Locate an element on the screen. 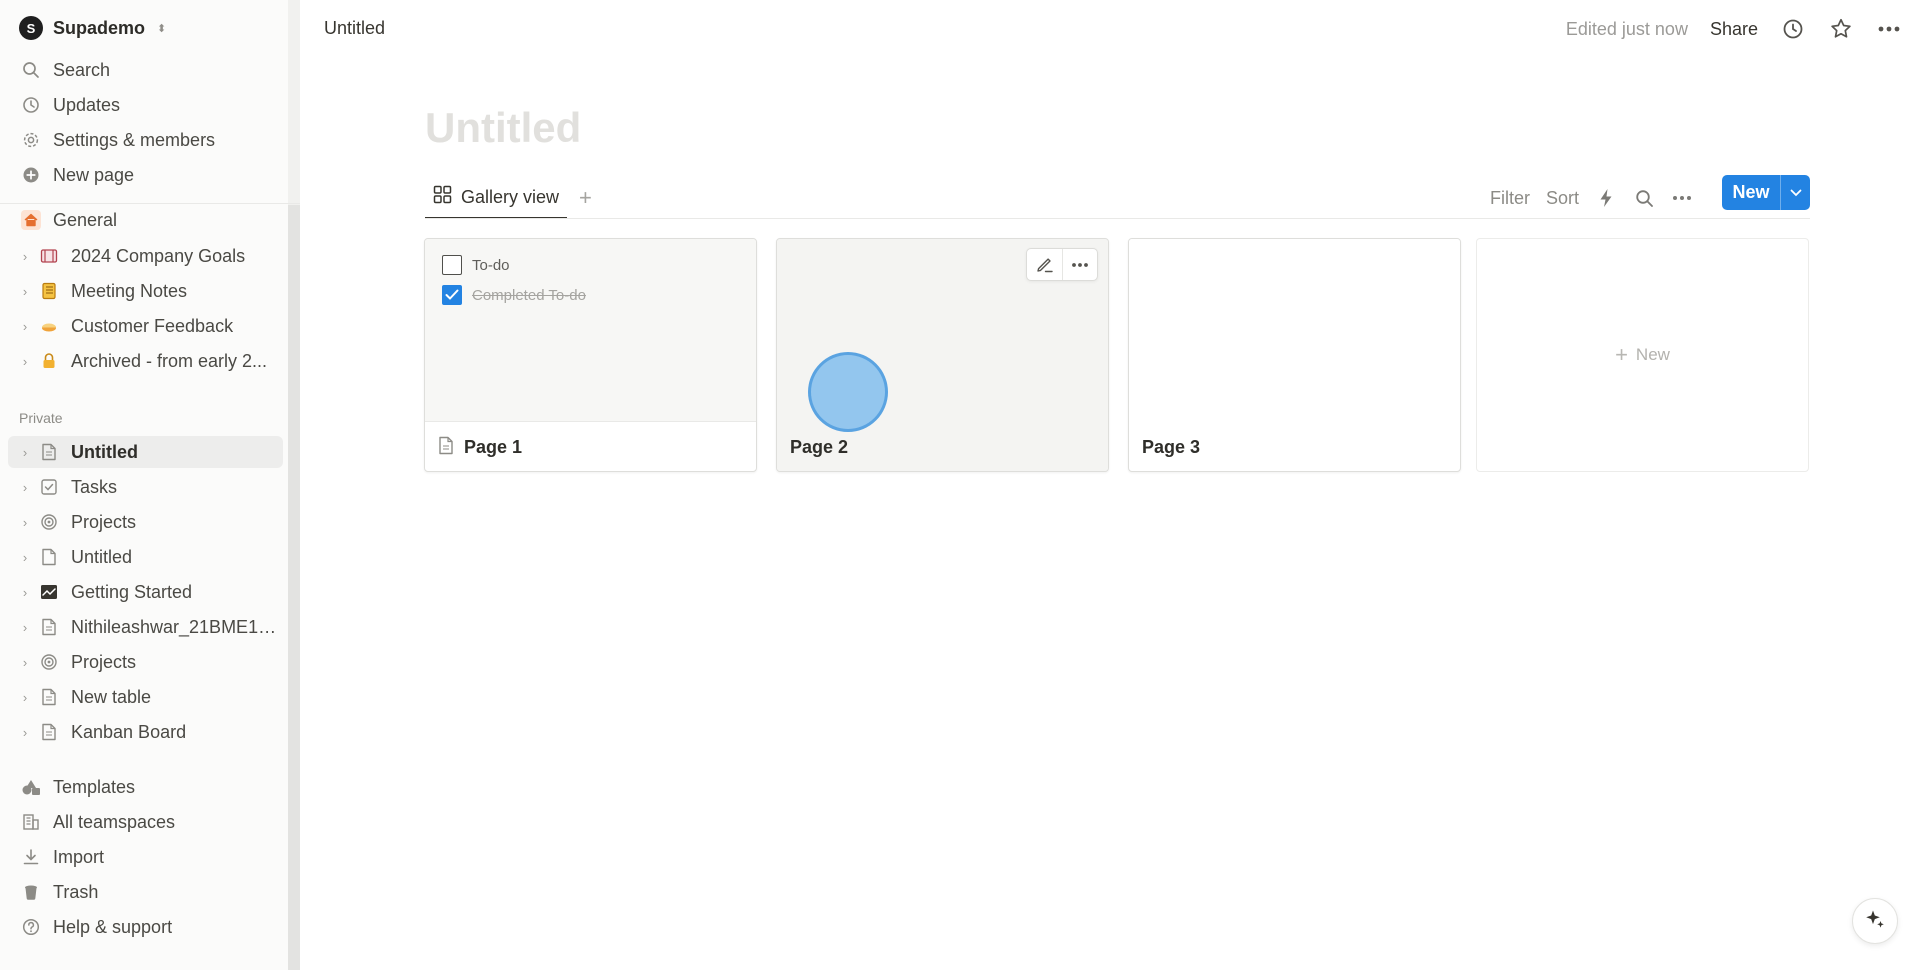  database-actions: Filter Sort is located at coordinates (1591, 198).